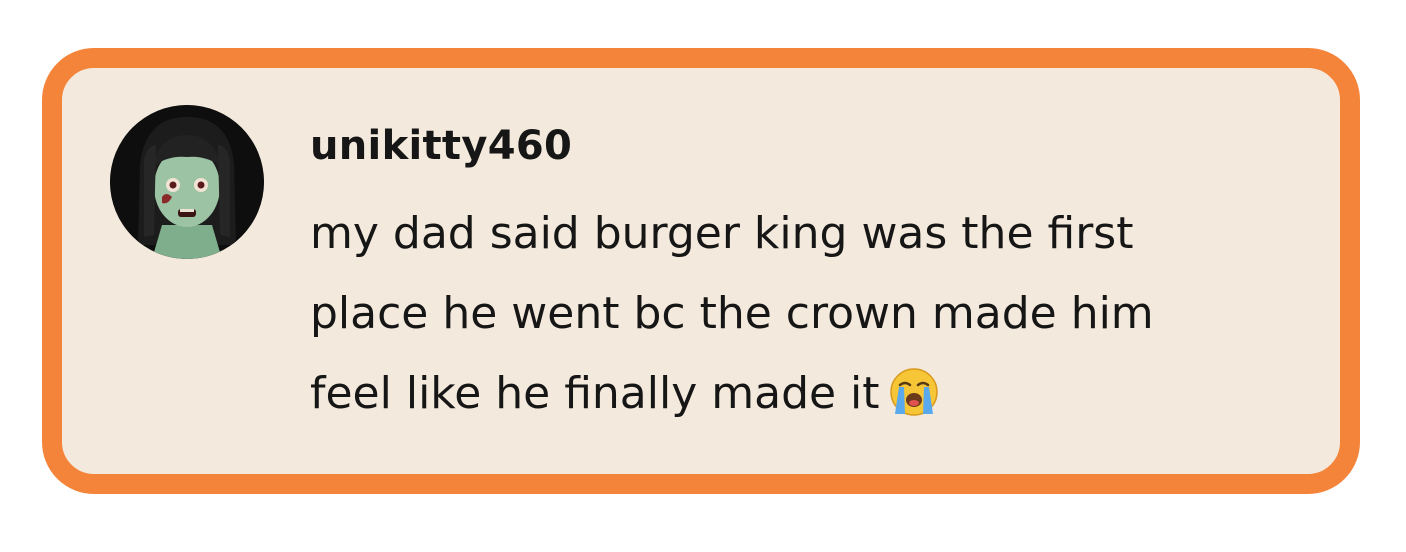  Describe the element at coordinates (595, 393) in the screenshot. I see `comment-line-text: feel like he finally made it` at that location.